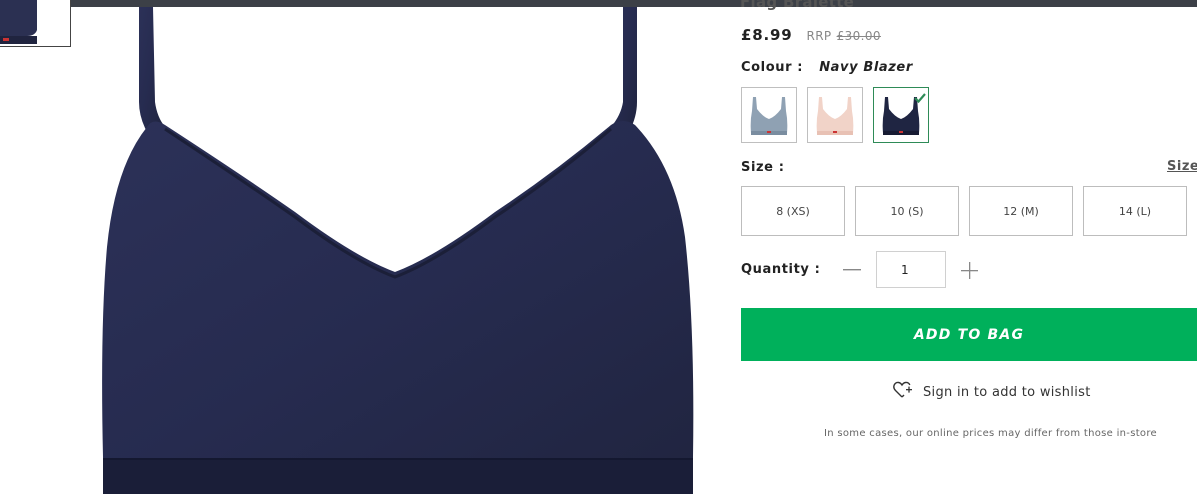  I want to click on colour-swatches, so click(835, 115).